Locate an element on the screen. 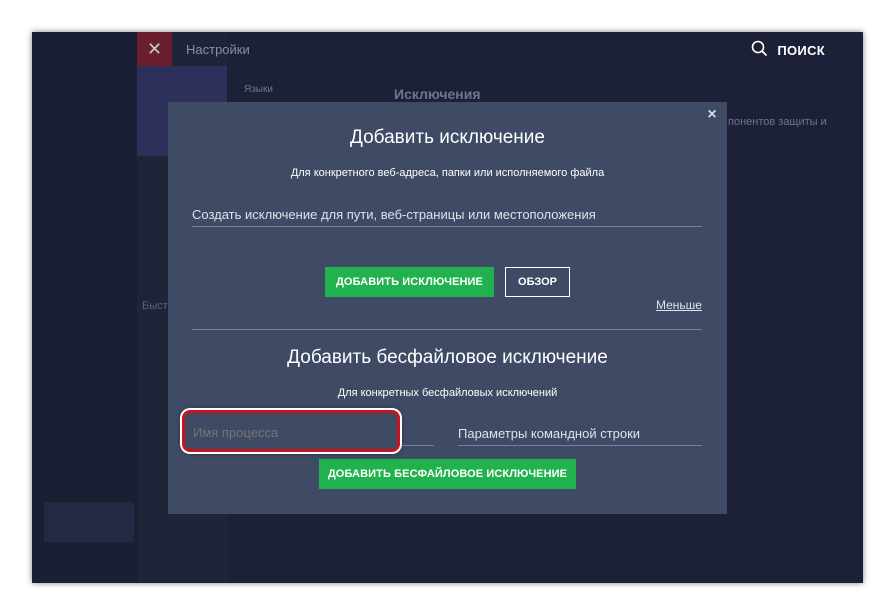  background-section-title: Исключения is located at coordinates (437, 94).